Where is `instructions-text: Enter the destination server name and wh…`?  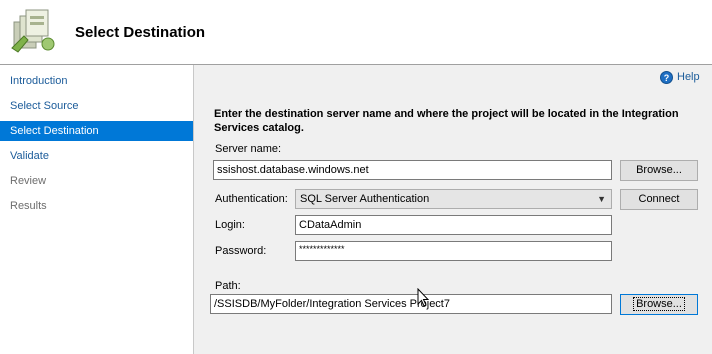 instructions-text: Enter the destination server name and wh… is located at coordinates (446, 121).